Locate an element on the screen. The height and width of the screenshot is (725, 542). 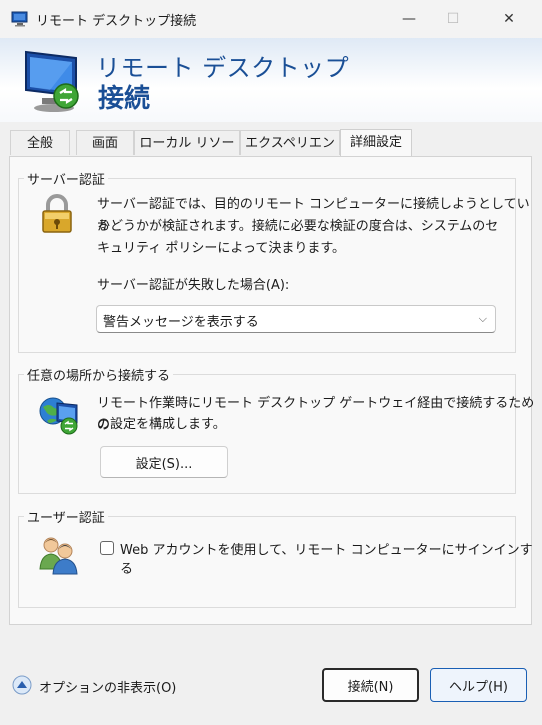
connect-button: 接続(N) is located at coordinates (370, 685).